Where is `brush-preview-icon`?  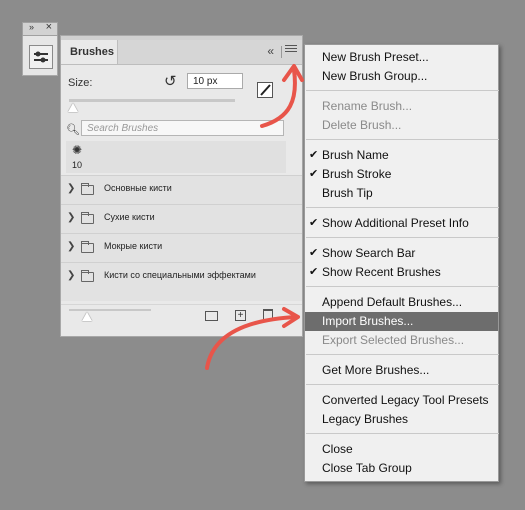 brush-preview-icon is located at coordinates (265, 90).